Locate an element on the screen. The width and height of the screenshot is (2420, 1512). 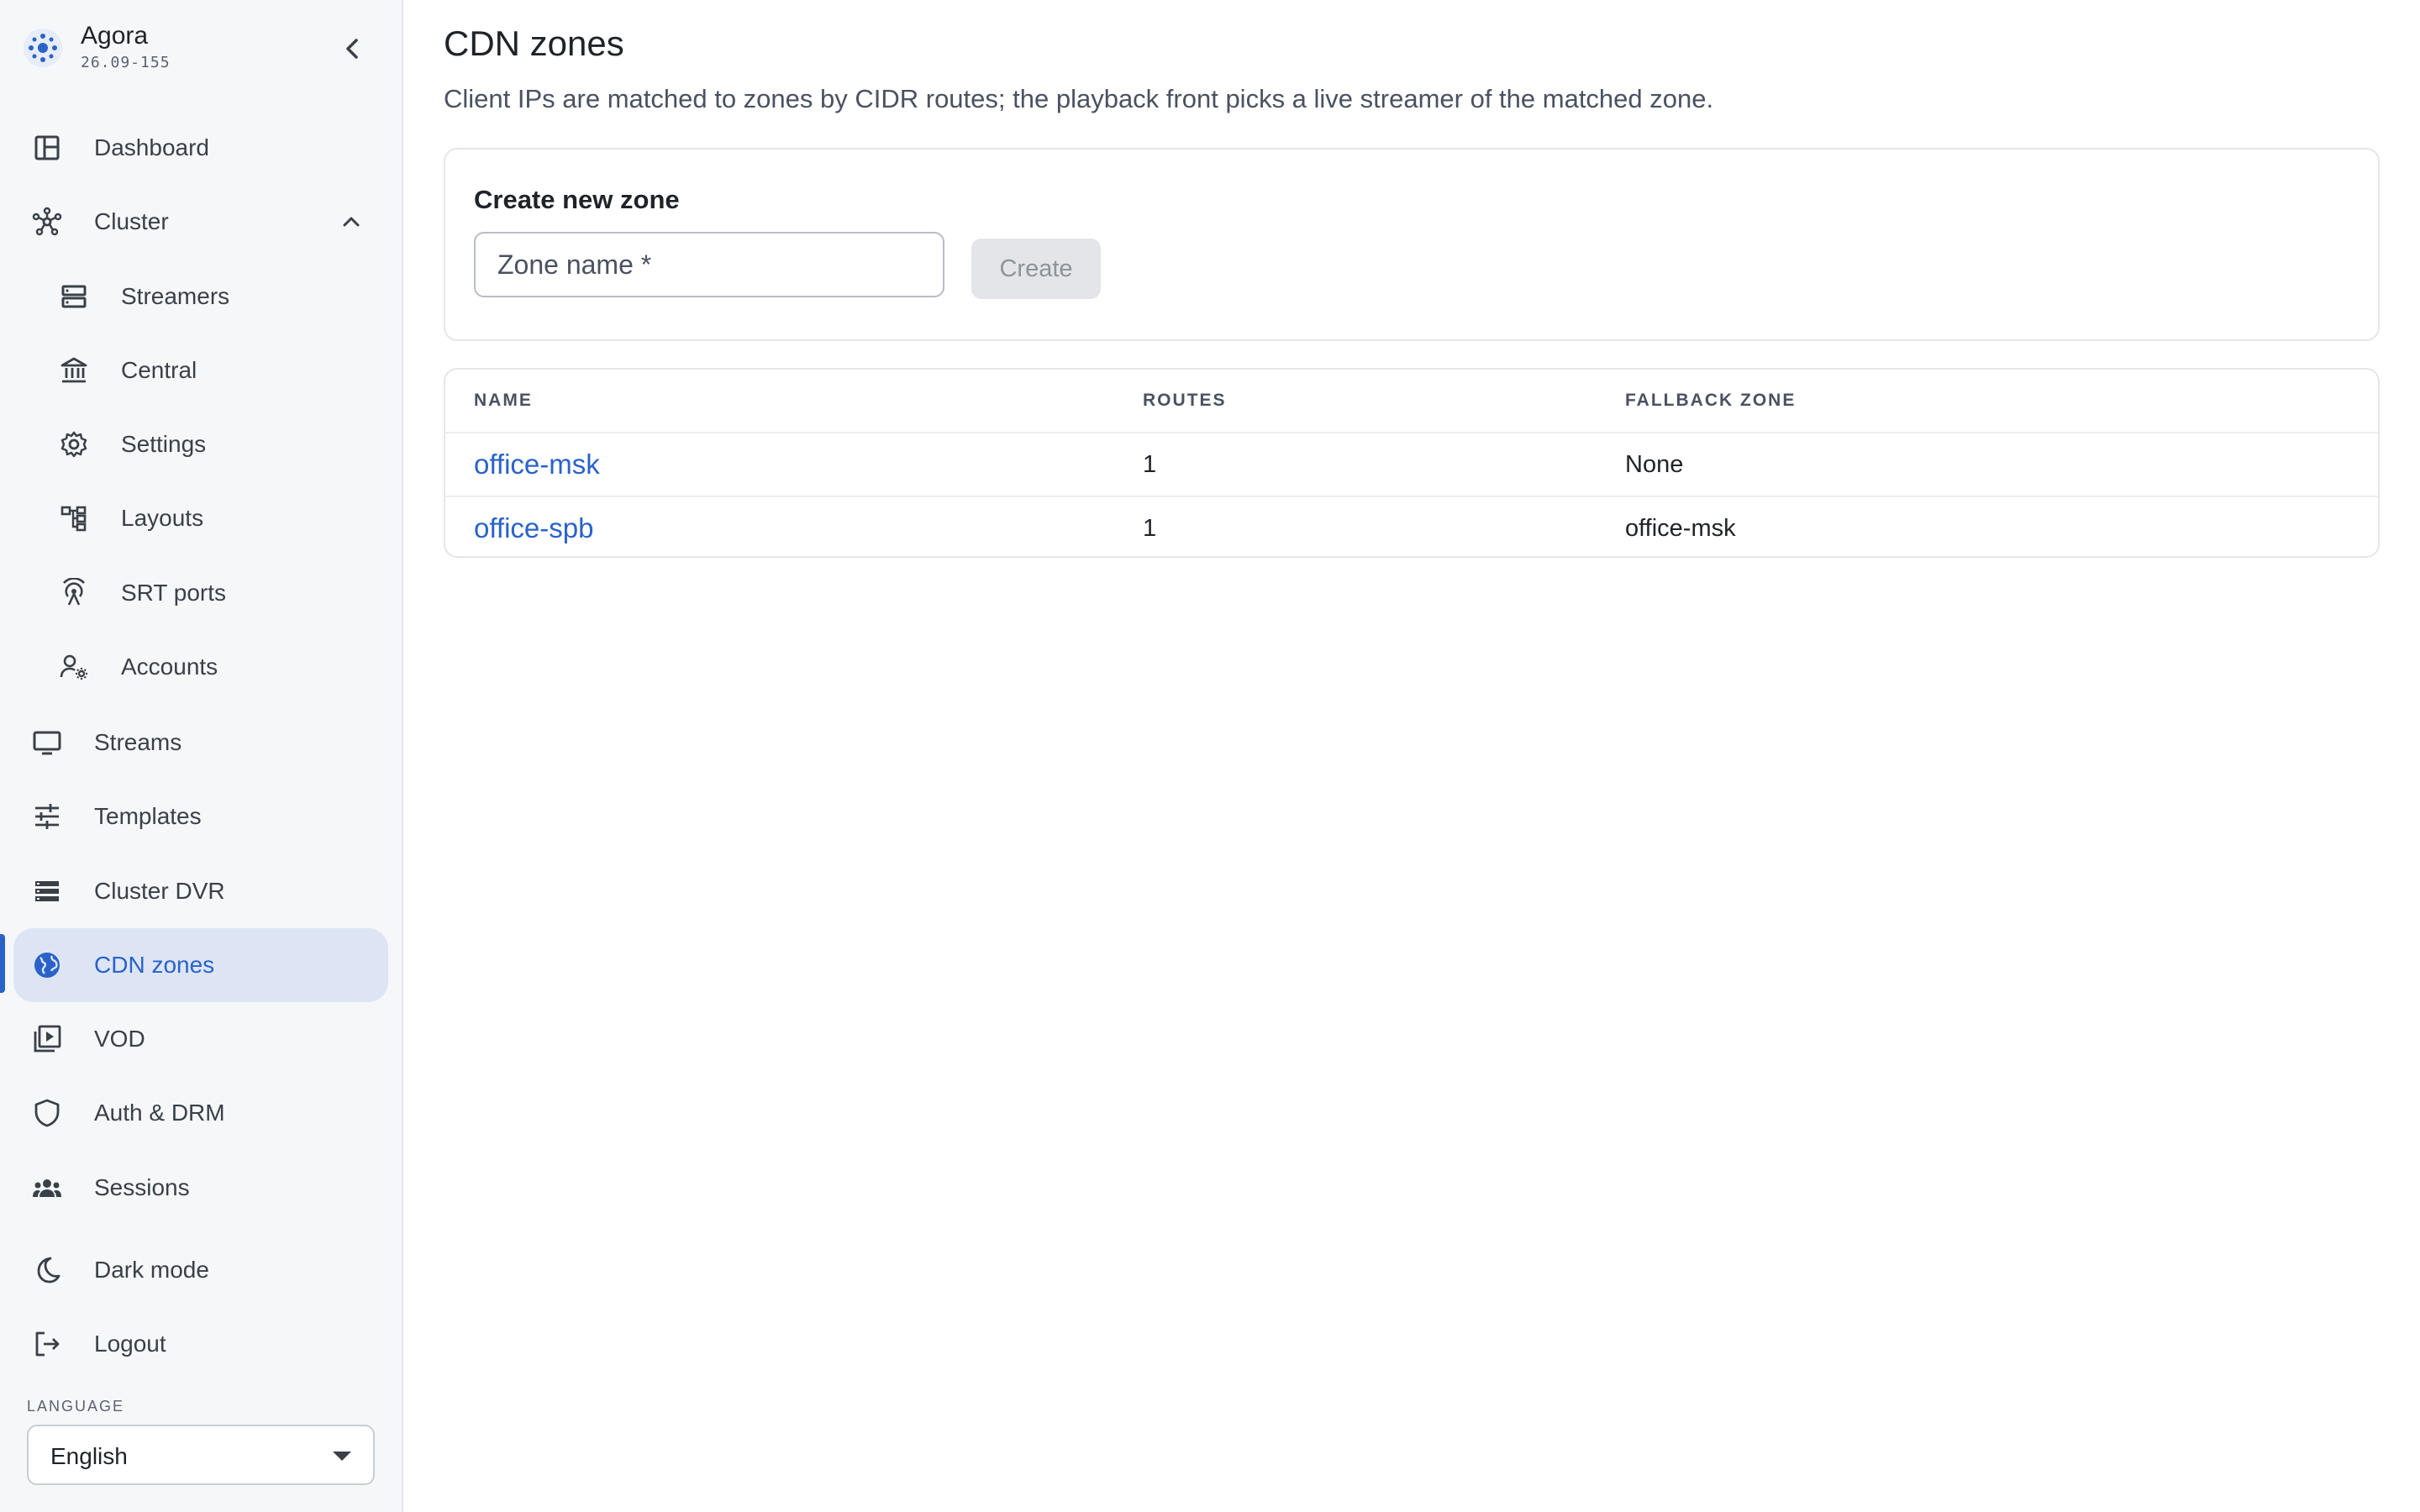
nav-templates-label: Templates is located at coordinates (148, 816).